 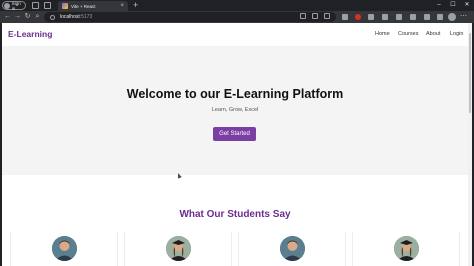 I want to click on sign-in-label: Sign in, so click(x=16, y=5).